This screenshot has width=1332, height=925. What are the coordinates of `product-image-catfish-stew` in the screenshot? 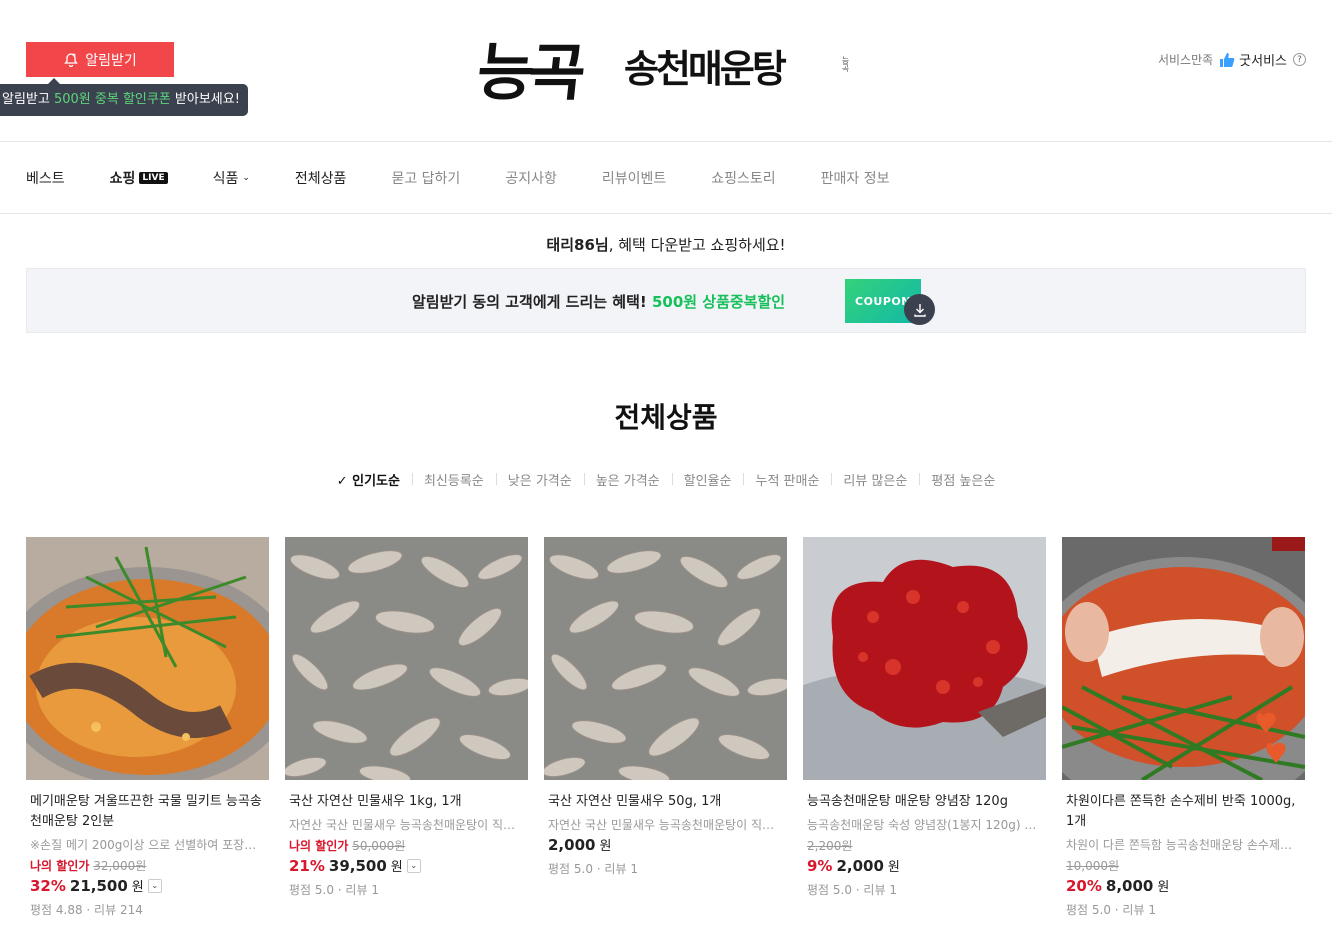 It's located at (147, 658).